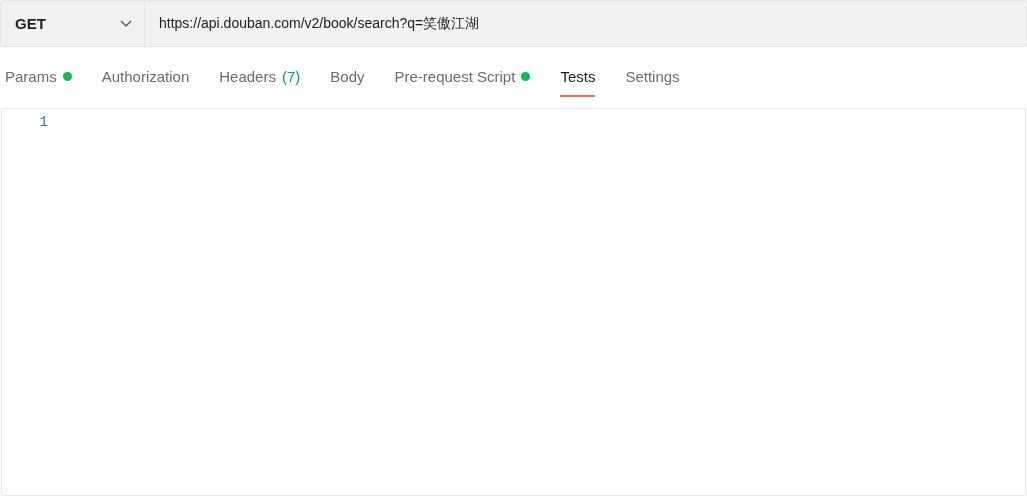 The height and width of the screenshot is (502, 1027). I want to click on tab: Params, so click(38, 77).